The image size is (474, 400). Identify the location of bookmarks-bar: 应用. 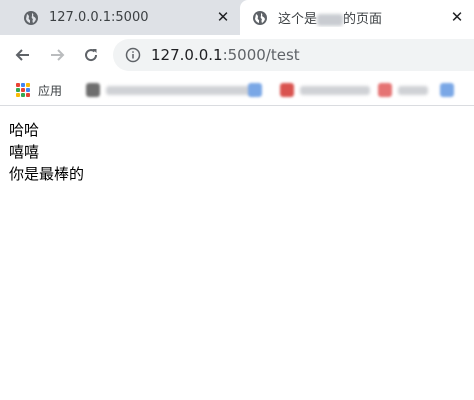
(237, 90).